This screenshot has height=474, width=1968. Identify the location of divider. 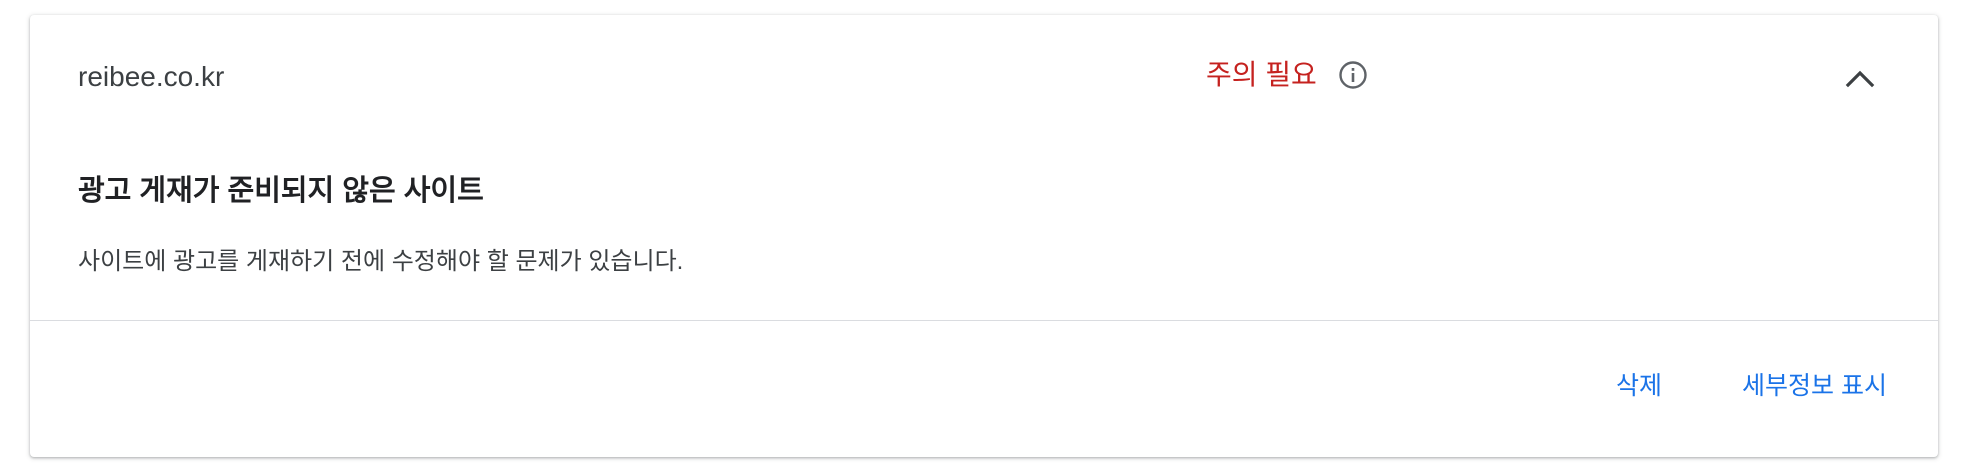
(984, 320).